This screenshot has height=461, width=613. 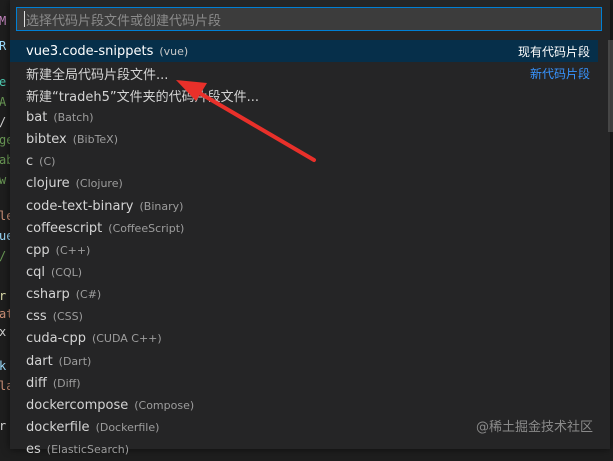 I want to click on list-item-description: (Diff), so click(x=66, y=383).